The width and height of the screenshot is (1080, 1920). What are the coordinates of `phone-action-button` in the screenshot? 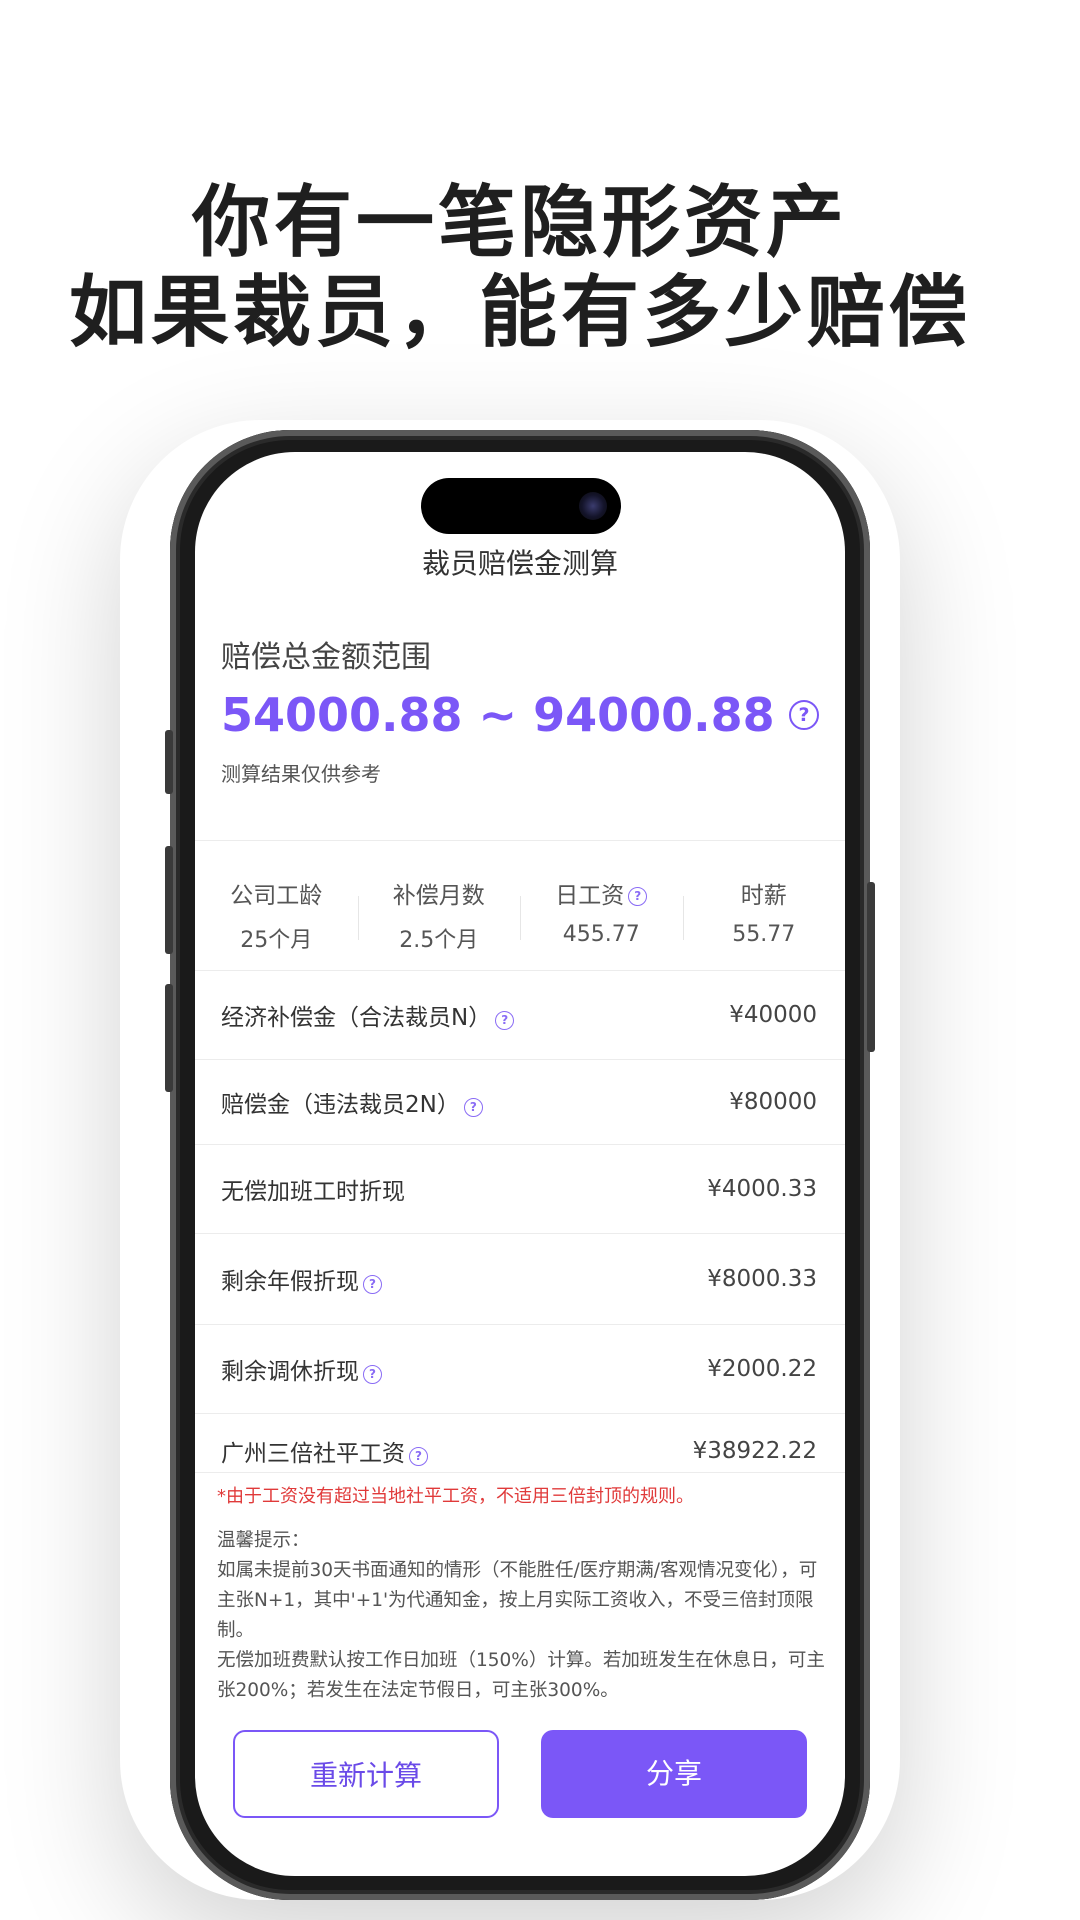 It's located at (169, 762).